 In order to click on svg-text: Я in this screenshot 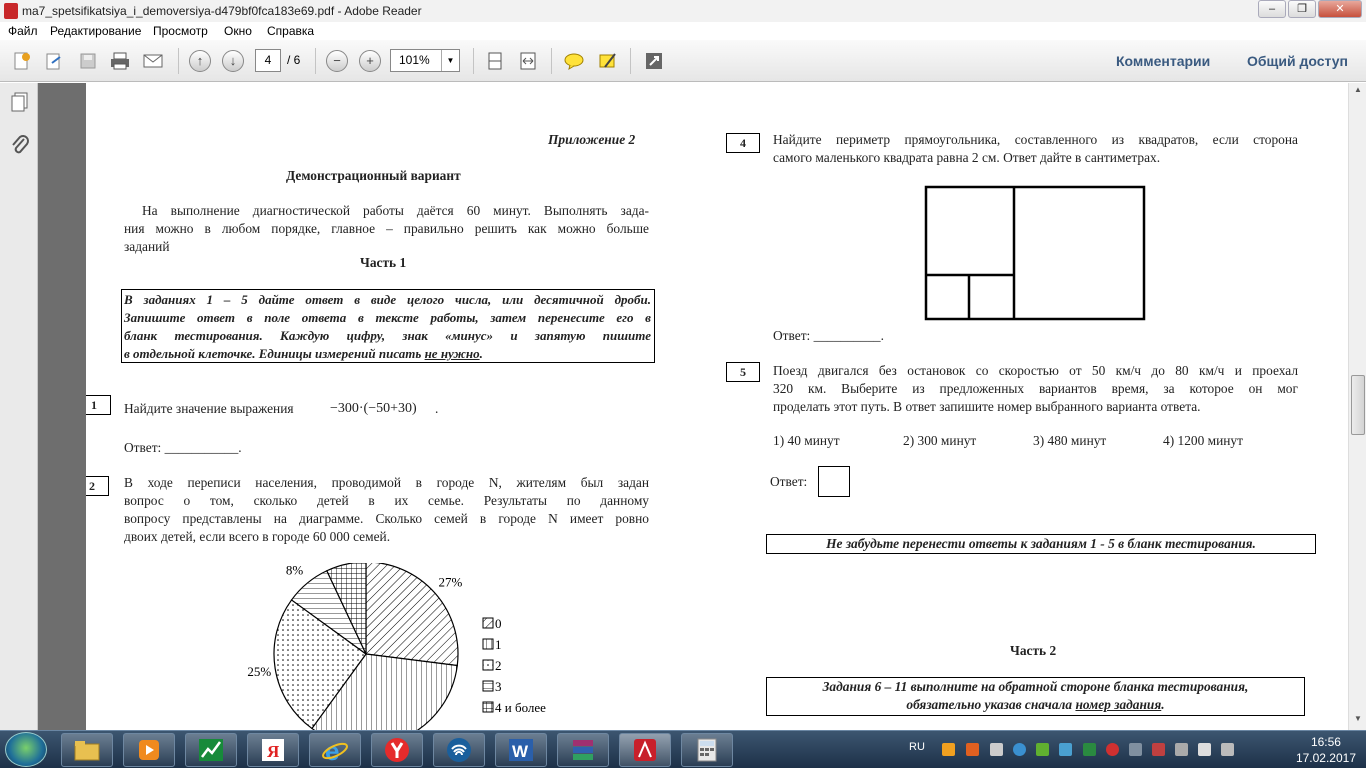, I will do `click(273, 751)`.